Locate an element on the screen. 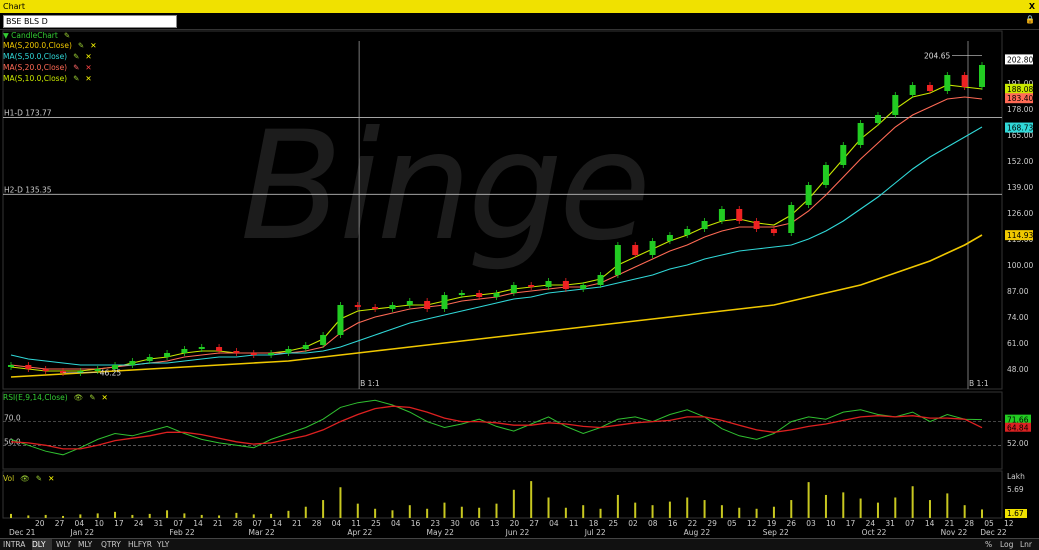 The image size is (1039, 550). indicator-candle: ▼ CandleChart ✎ is located at coordinates (36, 35).